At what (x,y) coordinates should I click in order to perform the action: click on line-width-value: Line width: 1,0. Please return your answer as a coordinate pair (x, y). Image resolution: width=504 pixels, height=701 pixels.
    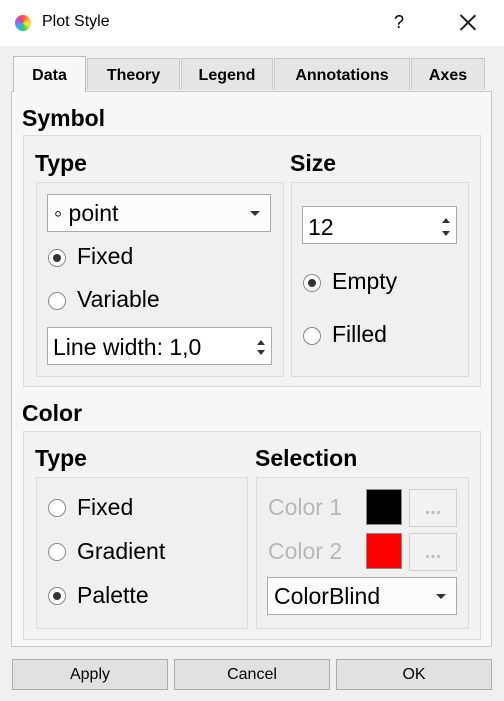
    Looking at the image, I should click on (127, 347).